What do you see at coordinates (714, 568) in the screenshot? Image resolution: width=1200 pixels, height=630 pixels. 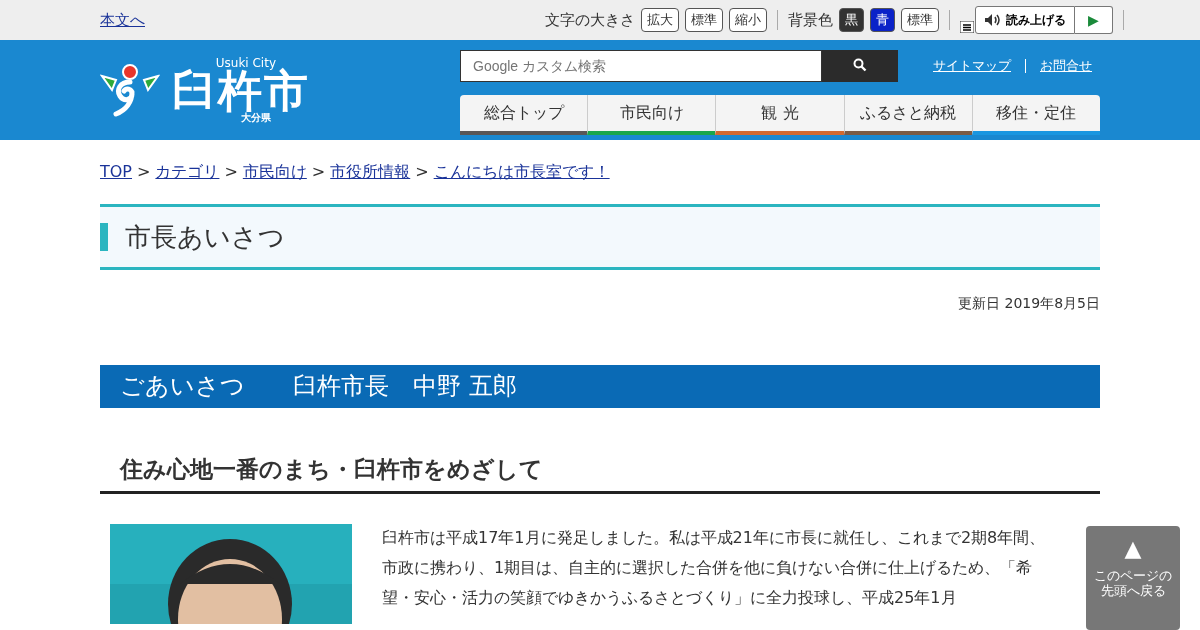 I see `greeting-paragraph: 臼杵市は平成17年1月に発足しました。私は平成21年に市長に就任し、これまで2期8年間、市政に携わり、1期目は、自主的に選択した合併を他に負けない合併に仕上げるため、「希望・安心・活力の笑顔でゆきかうふるさとづくり」に全力投球し、平成25年1月` at bounding box center [714, 568].